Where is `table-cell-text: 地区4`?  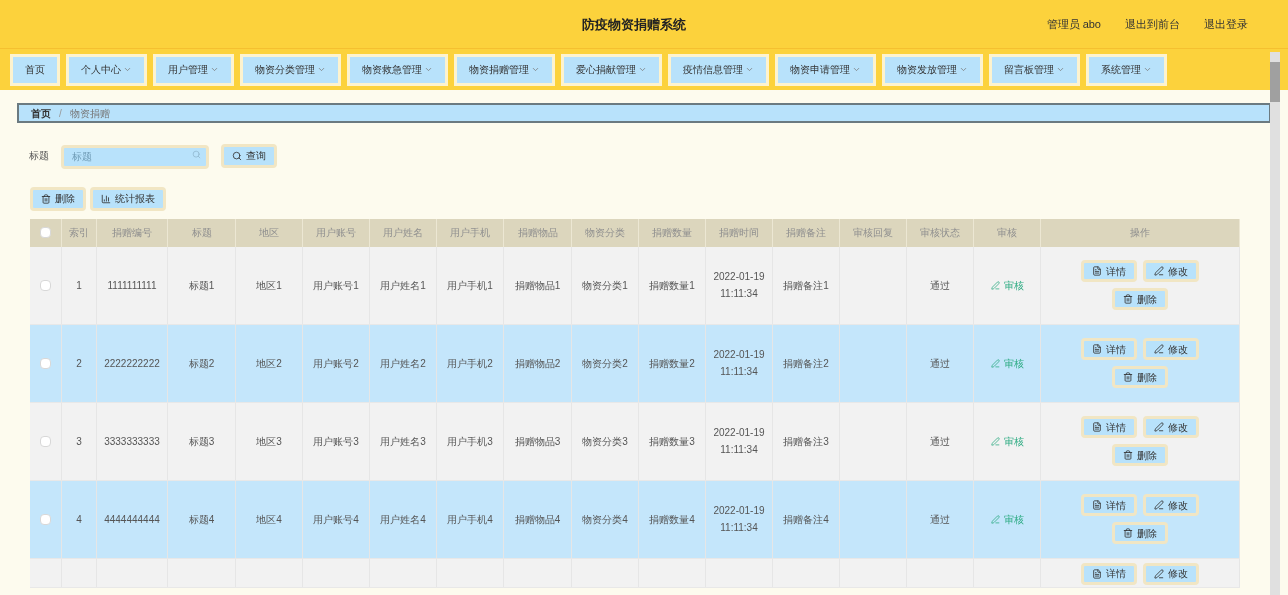
table-cell-text: 地区4 is located at coordinates (269, 519).